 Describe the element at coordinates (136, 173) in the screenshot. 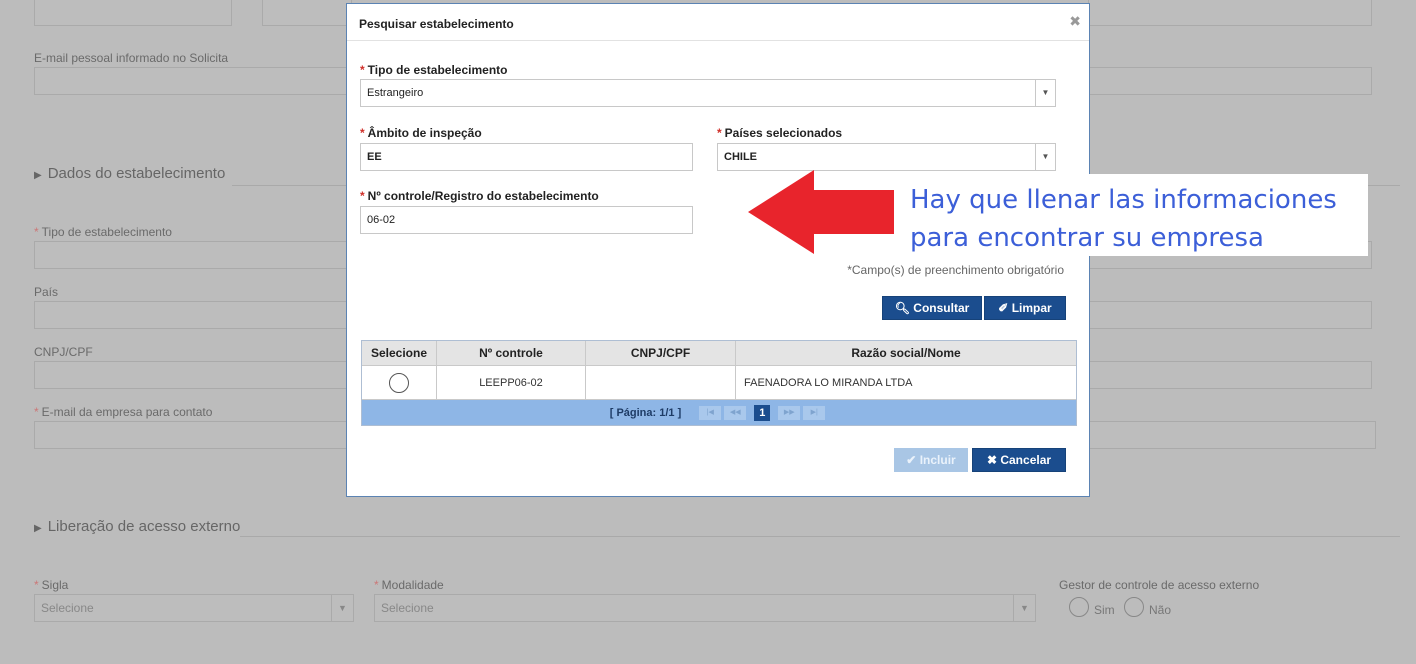

I see `bg-section-dados-label: Dados do estabelecimento` at that location.